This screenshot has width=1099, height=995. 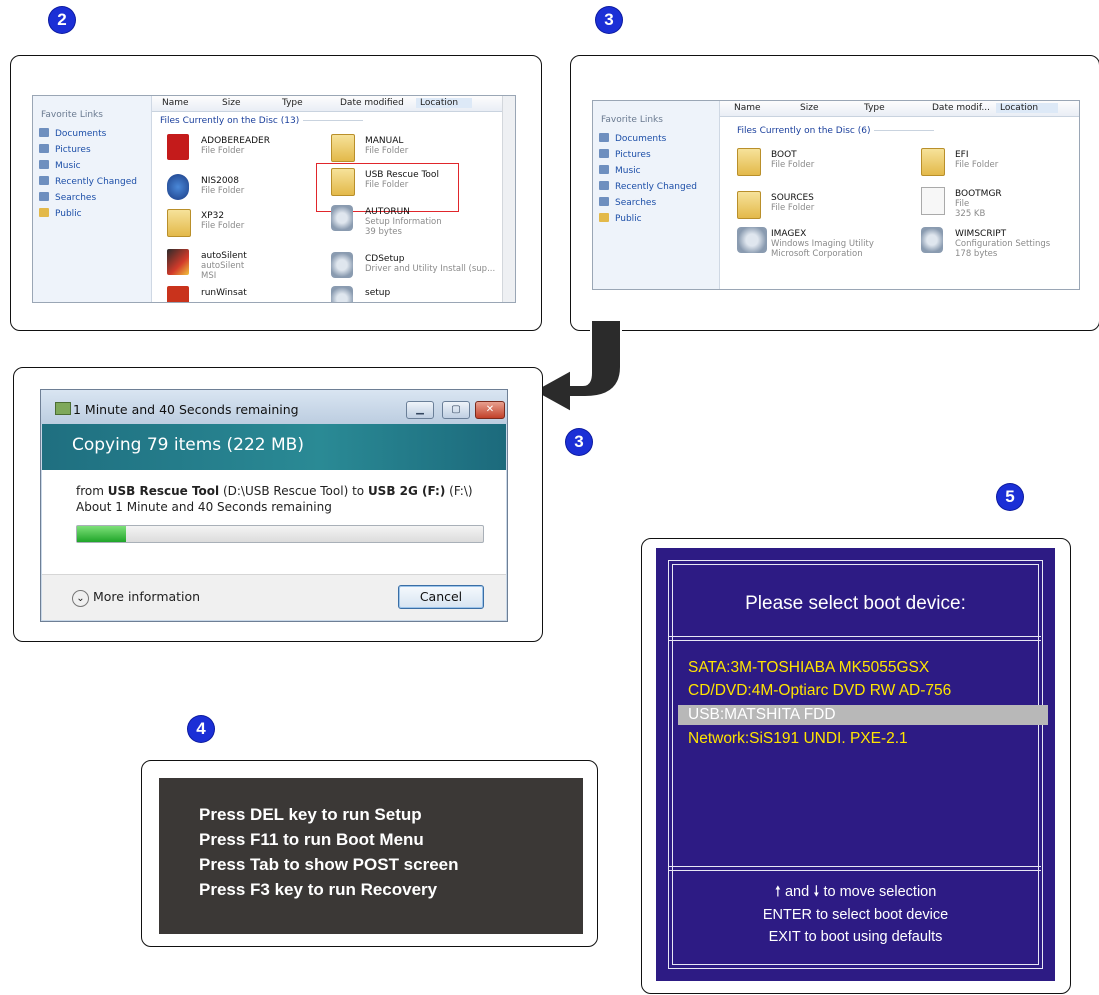 I want to click on dialog-header-band: Copying 79 items (222 MB), so click(x=274, y=447).